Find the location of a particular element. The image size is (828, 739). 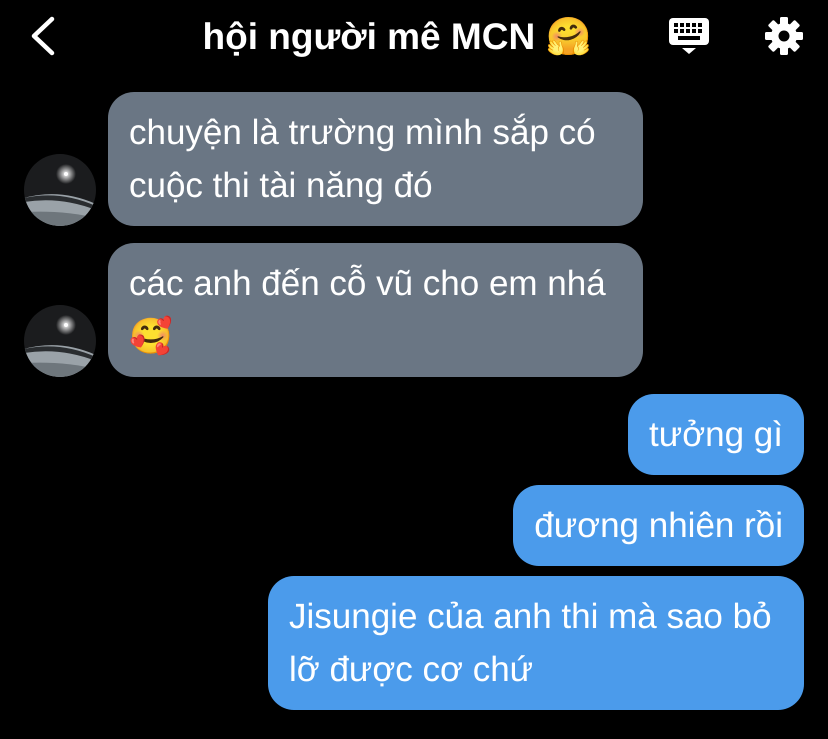

incoming-message: các anh đến cỗ vũ cho em nhá 🥰 is located at coordinates (375, 310).